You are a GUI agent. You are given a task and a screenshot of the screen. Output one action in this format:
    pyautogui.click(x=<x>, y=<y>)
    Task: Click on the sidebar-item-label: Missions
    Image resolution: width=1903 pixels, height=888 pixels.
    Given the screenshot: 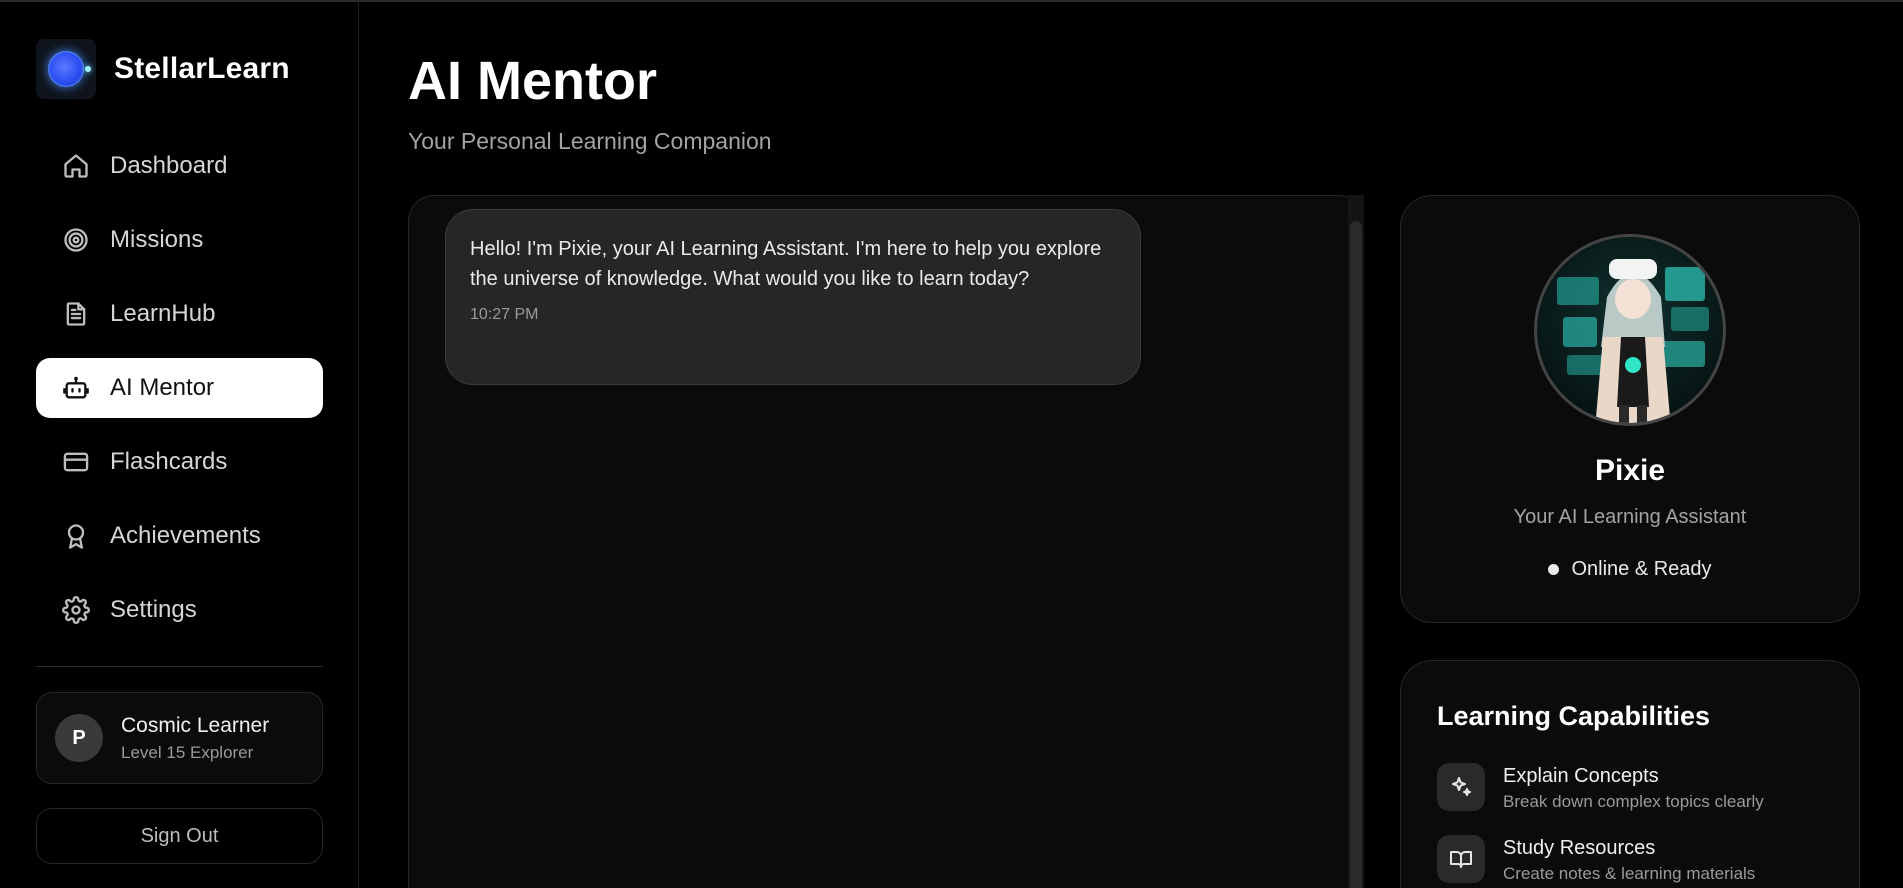 What is the action you would take?
    pyautogui.click(x=157, y=239)
    